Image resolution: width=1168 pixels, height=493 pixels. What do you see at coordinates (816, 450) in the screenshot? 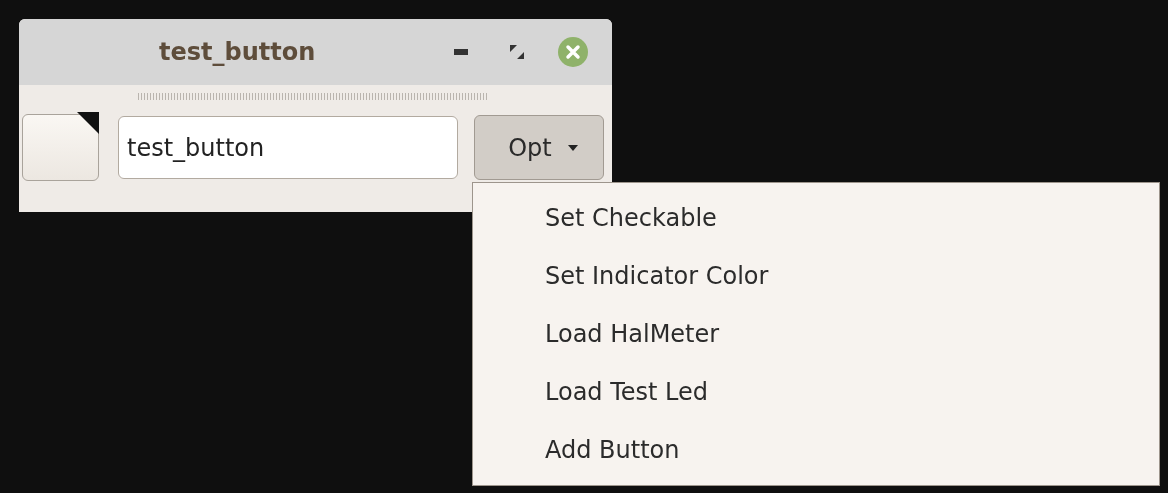
I see `menu-item: Add Button` at bounding box center [816, 450].